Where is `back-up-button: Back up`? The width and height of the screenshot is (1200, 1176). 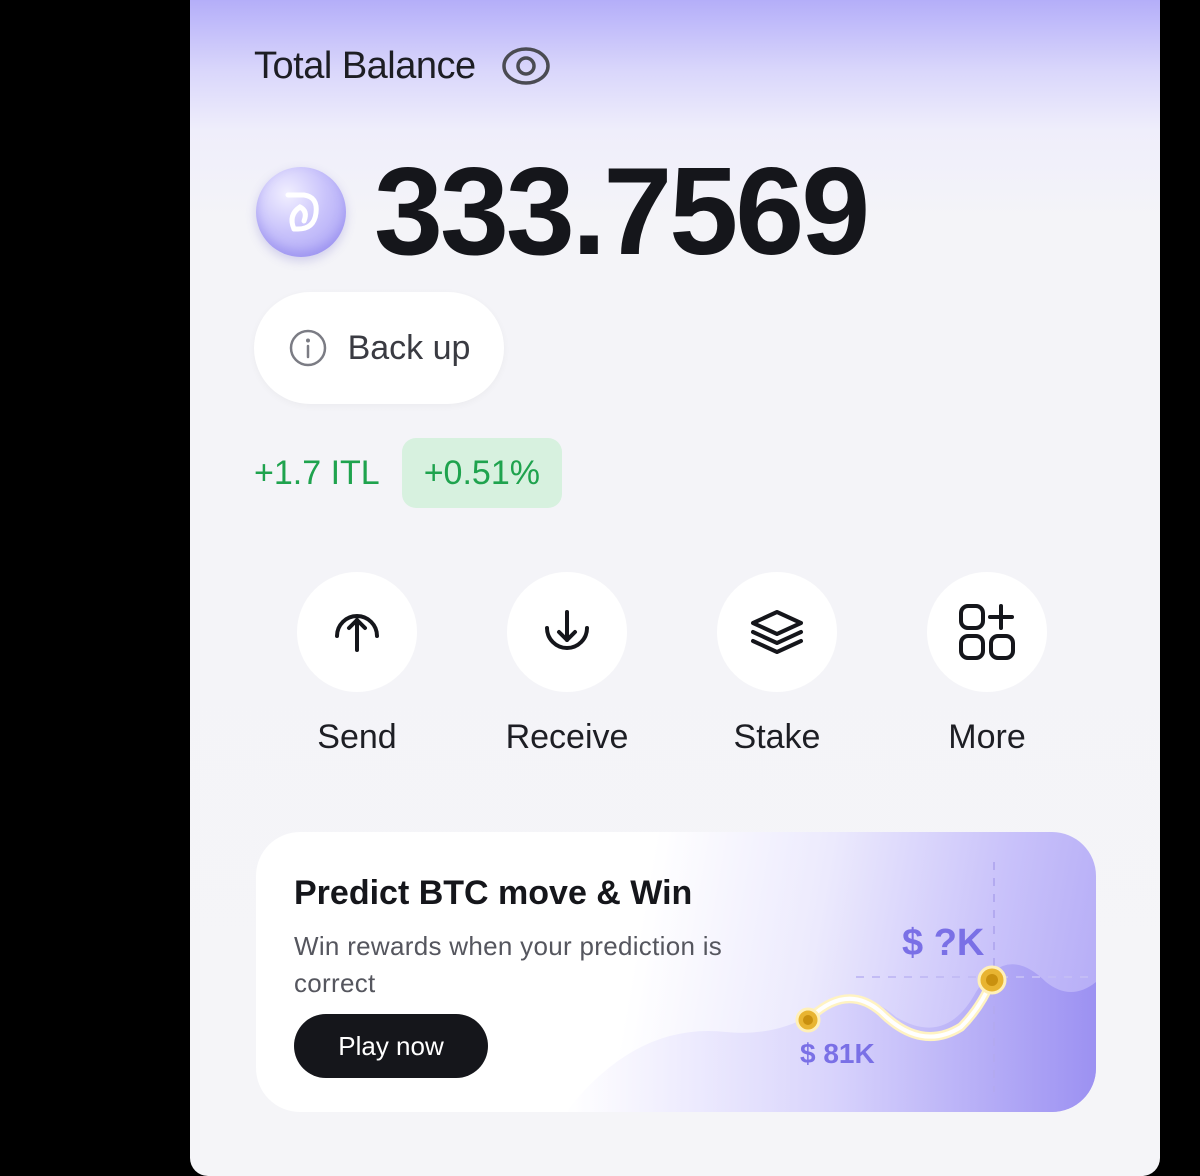 back-up-button: Back up is located at coordinates (379, 348).